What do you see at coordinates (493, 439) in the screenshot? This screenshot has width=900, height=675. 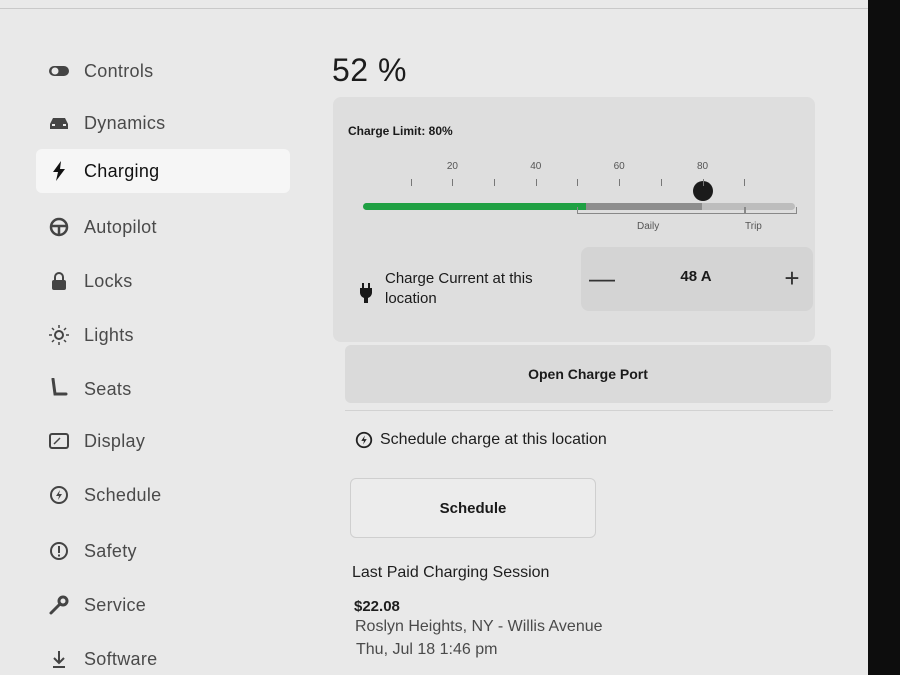 I see `schedule-heading-text: Schedule charge at this location` at bounding box center [493, 439].